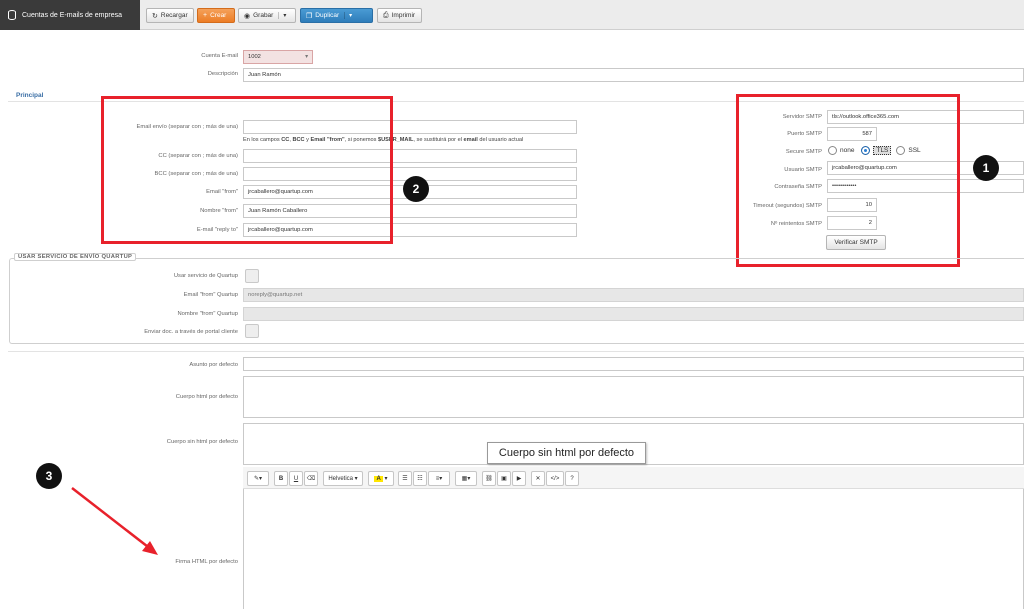  I want to click on html-body-textarea, so click(633, 397).